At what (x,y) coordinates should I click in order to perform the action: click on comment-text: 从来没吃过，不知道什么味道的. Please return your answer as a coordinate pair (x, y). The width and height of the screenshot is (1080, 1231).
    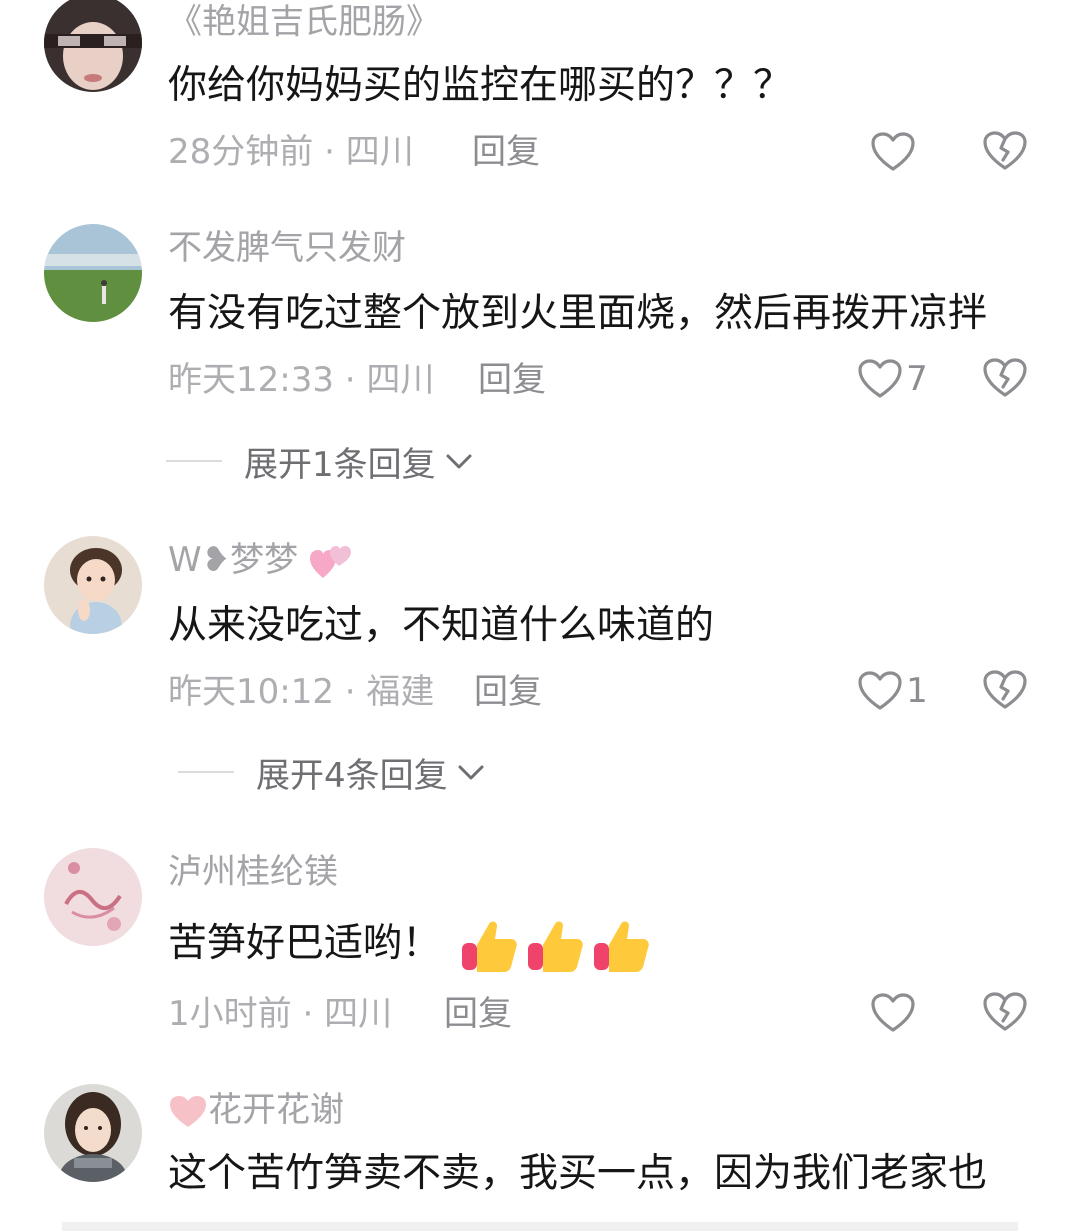
    Looking at the image, I should click on (441, 625).